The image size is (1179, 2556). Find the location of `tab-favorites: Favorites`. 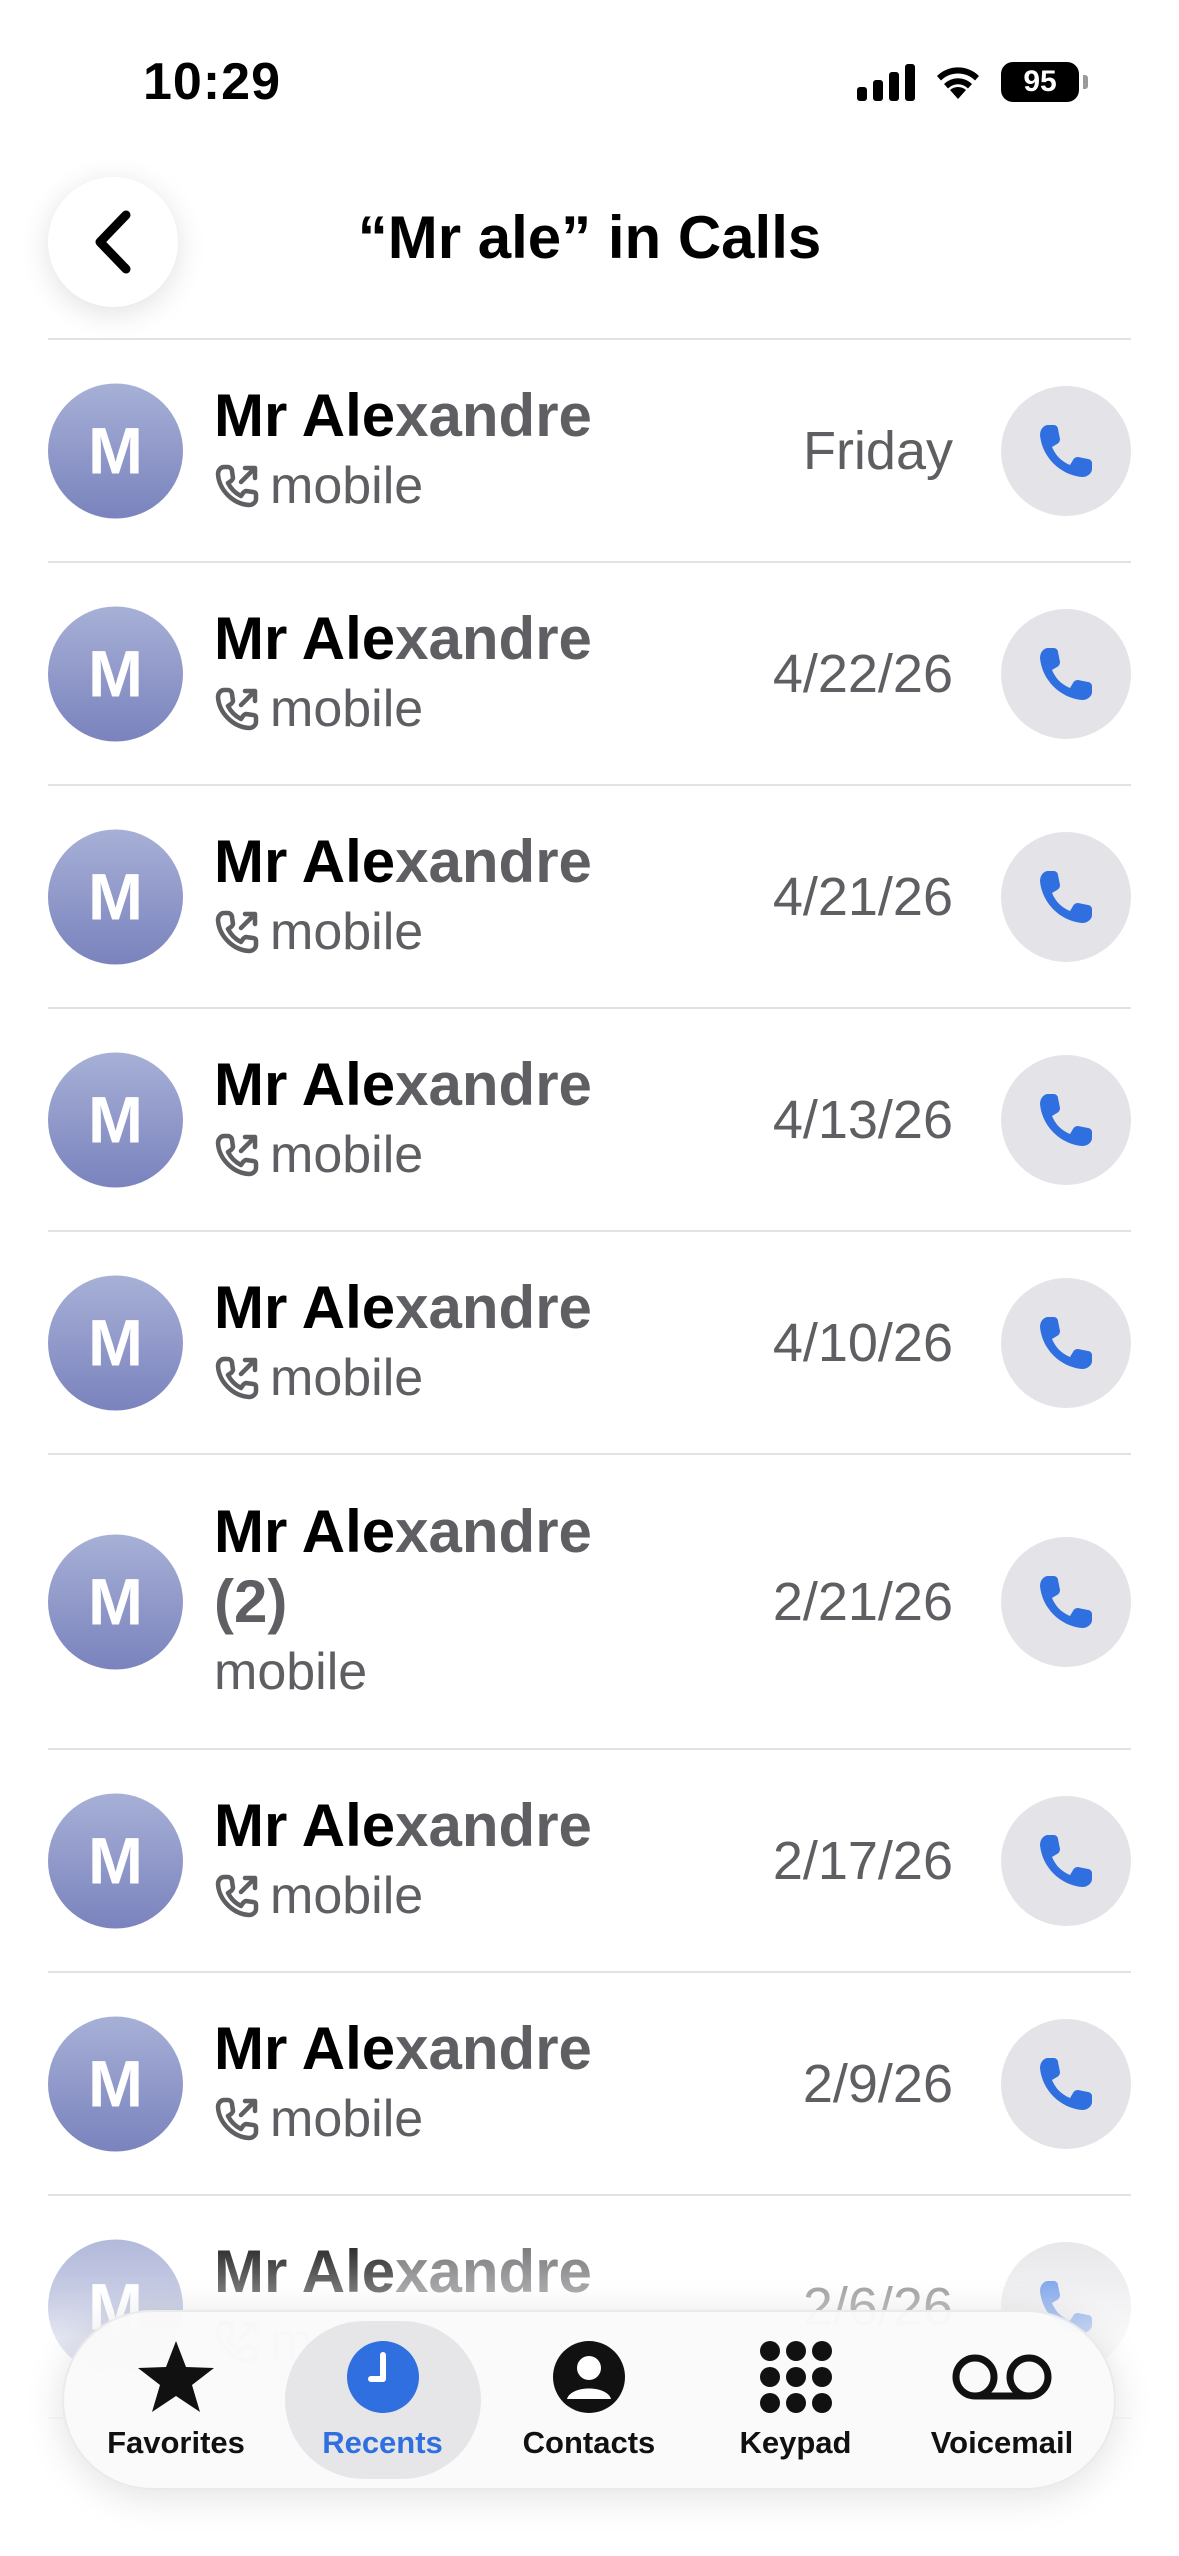

tab-favorites: Favorites is located at coordinates (176, 2400).